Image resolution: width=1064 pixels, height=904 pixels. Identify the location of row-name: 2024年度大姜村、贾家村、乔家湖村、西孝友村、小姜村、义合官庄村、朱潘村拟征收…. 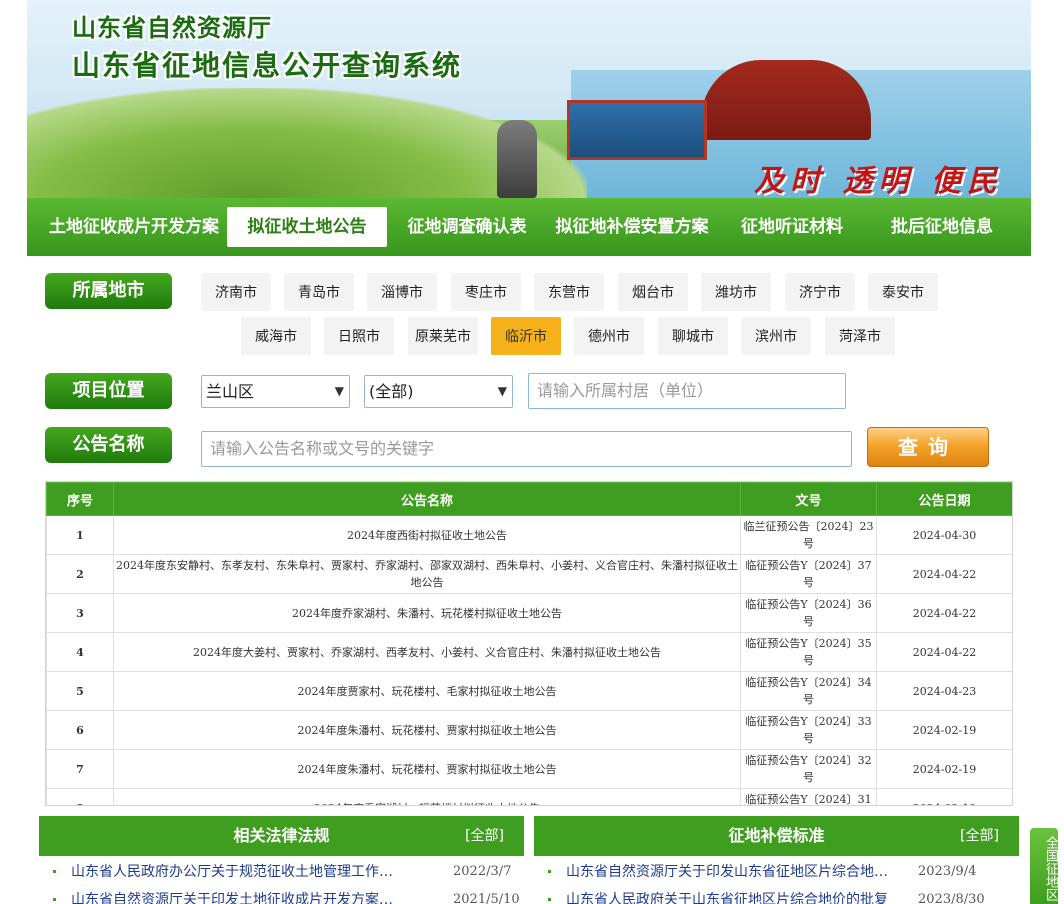
(427, 652).